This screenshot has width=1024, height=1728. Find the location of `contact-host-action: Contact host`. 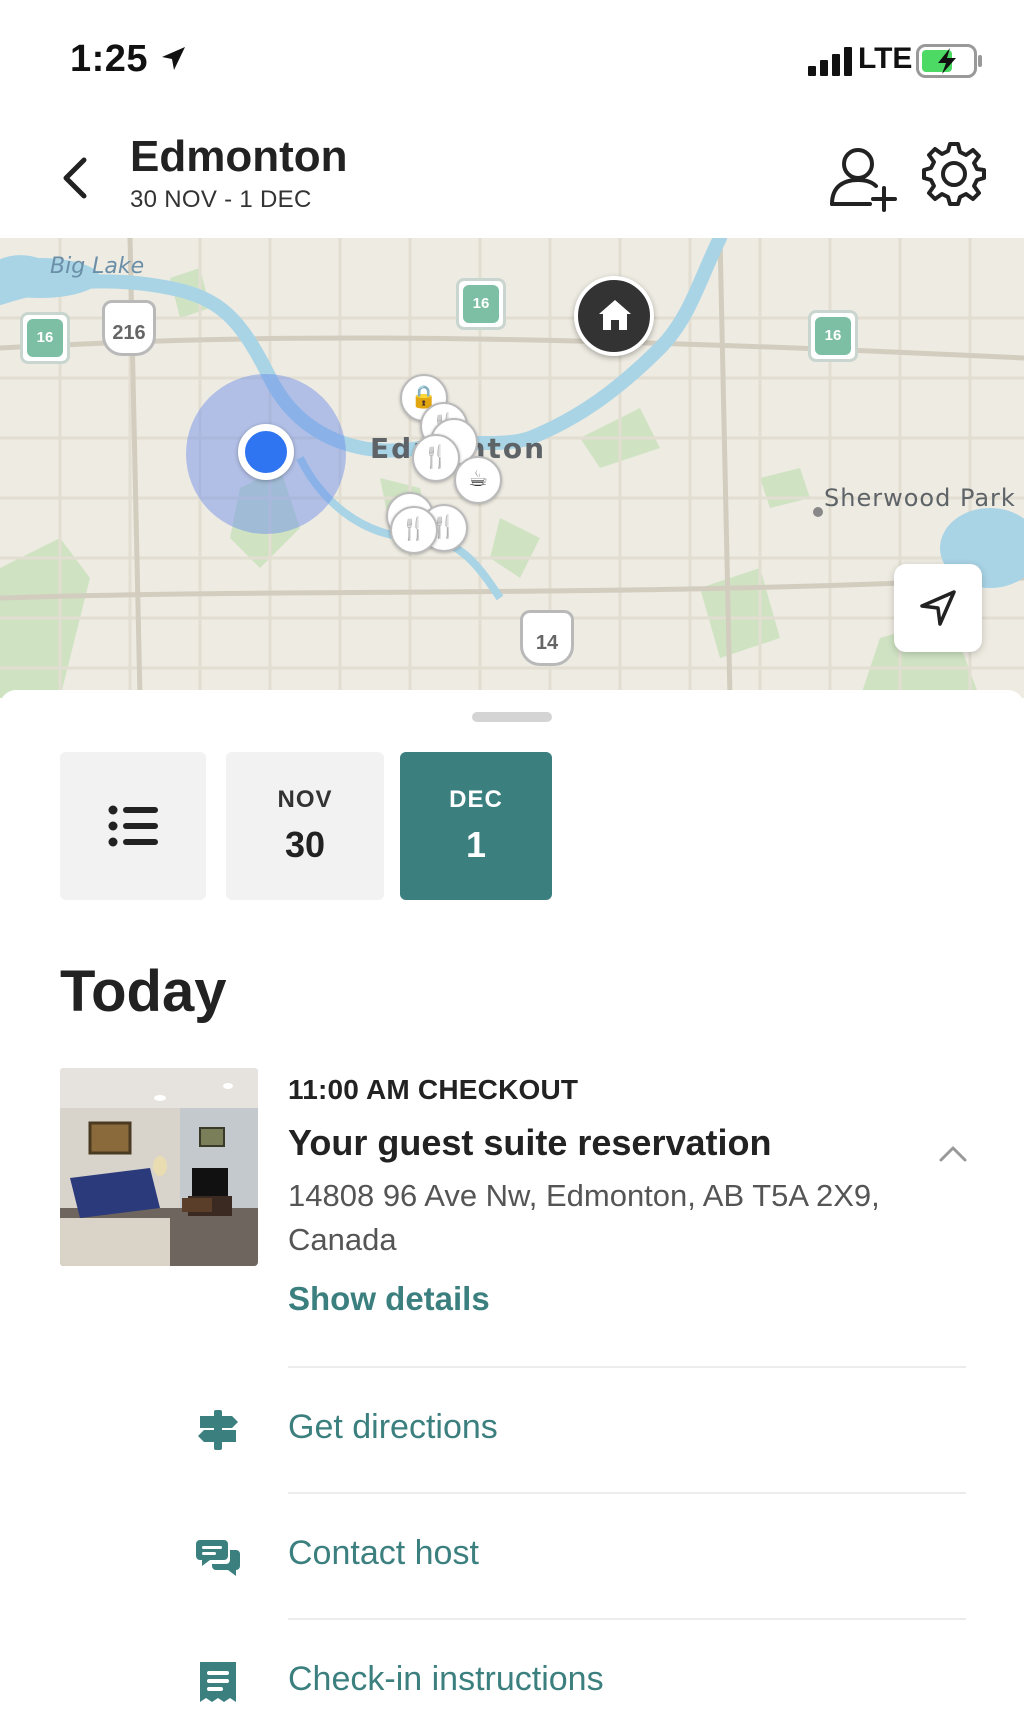

contact-host-action: Contact host is located at coordinates (512, 1556).